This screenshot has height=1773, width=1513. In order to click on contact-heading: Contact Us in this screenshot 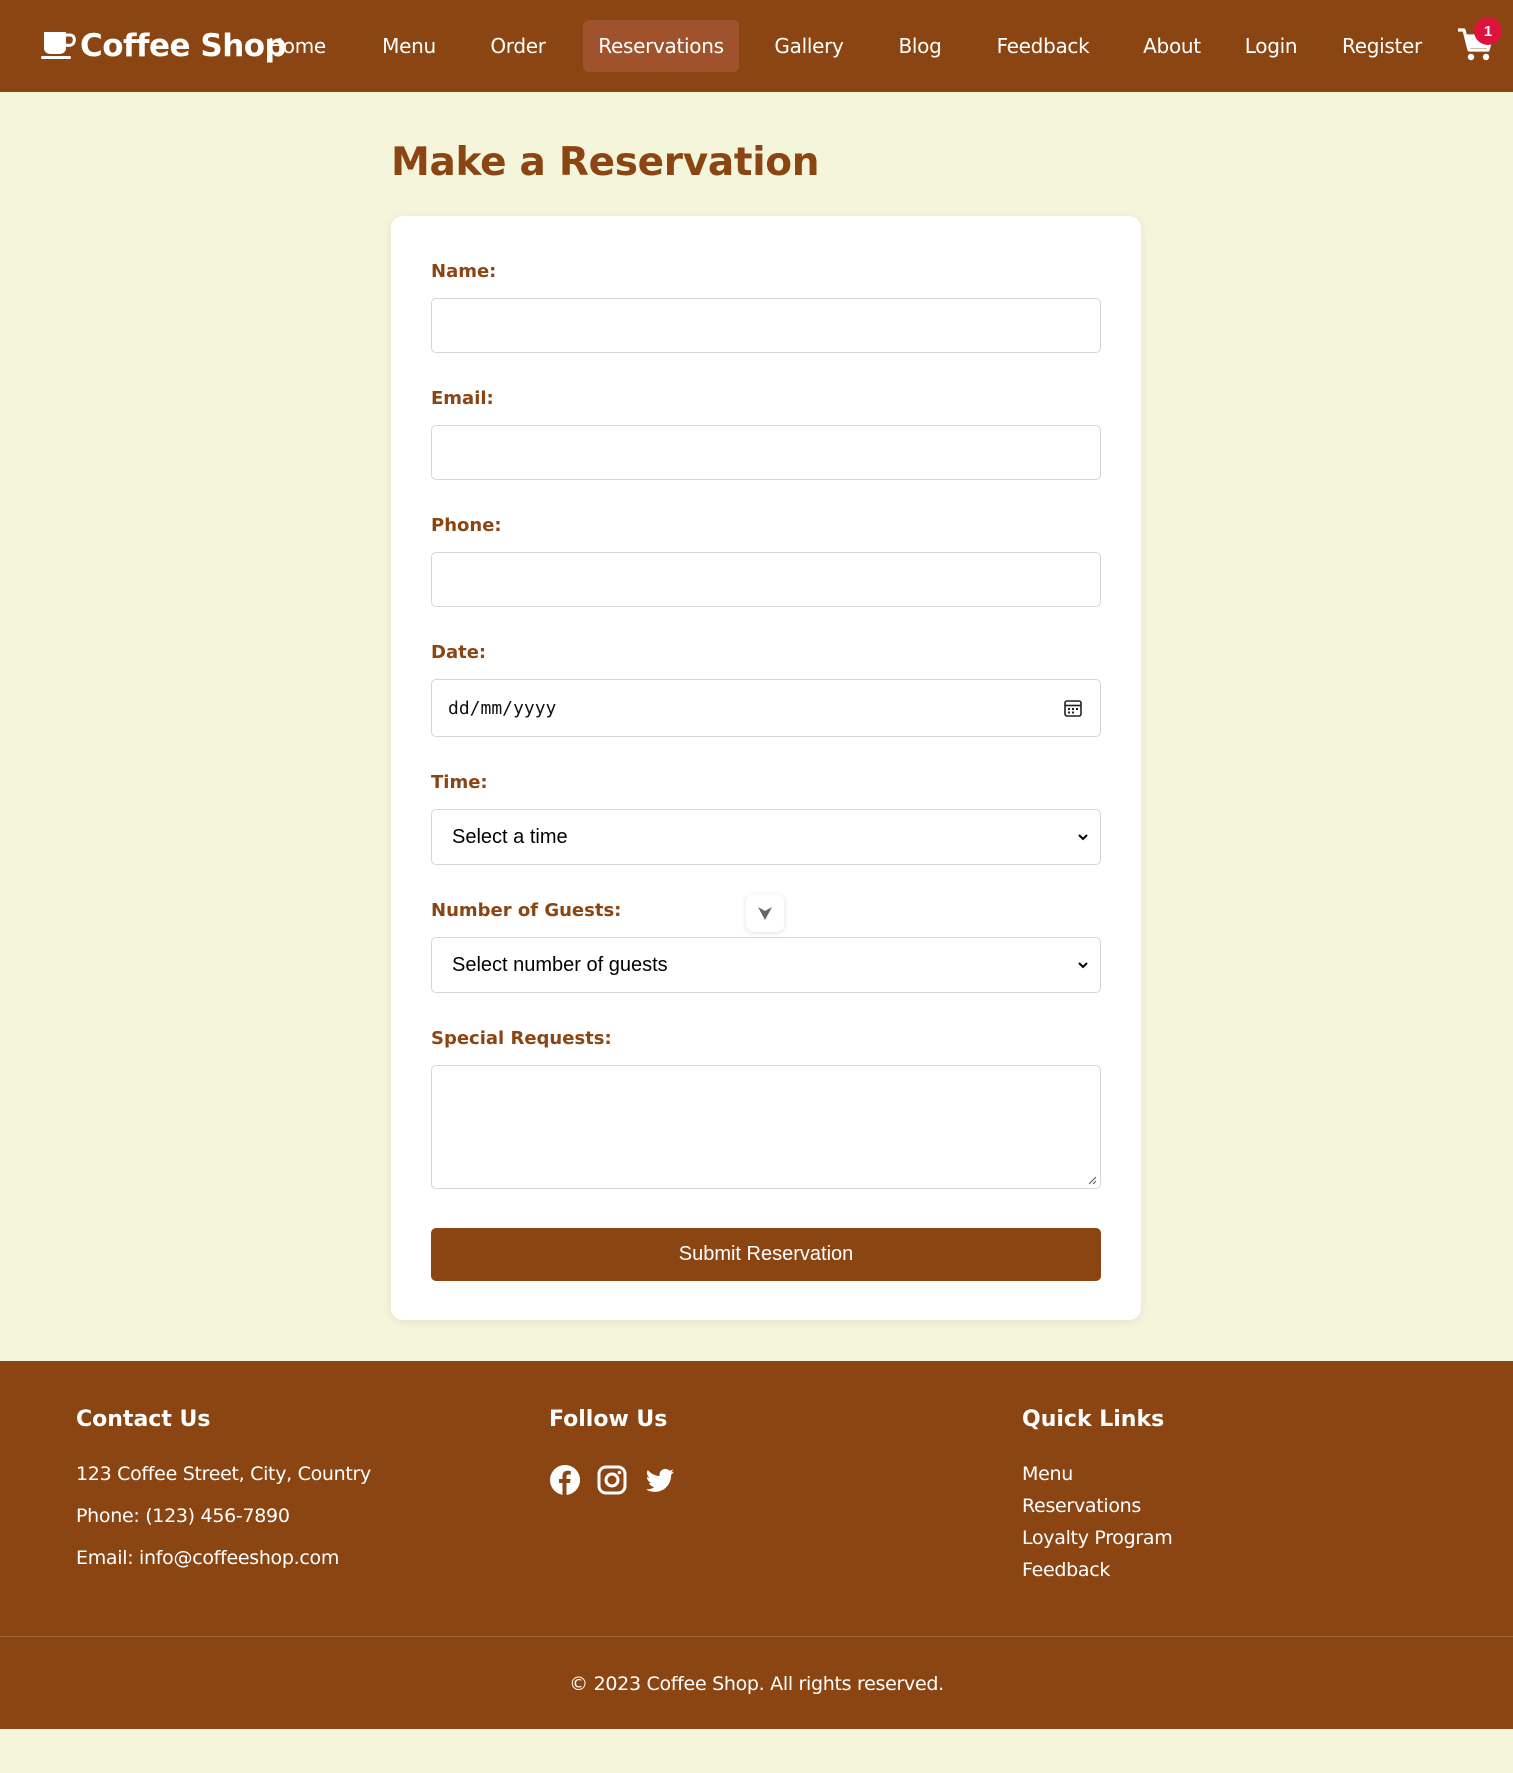, I will do `click(143, 1419)`.